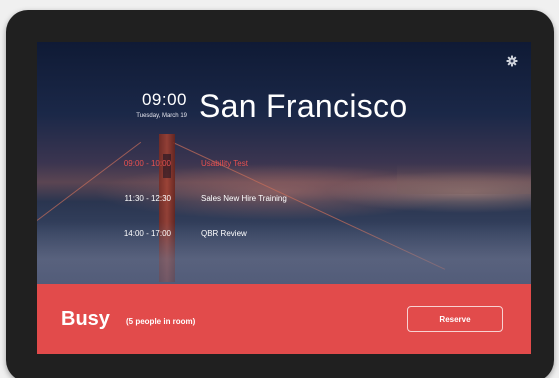  Describe the element at coordinates (161, 116) in the screenshot. I see `current-date: Tuesday, March 19` at that location.